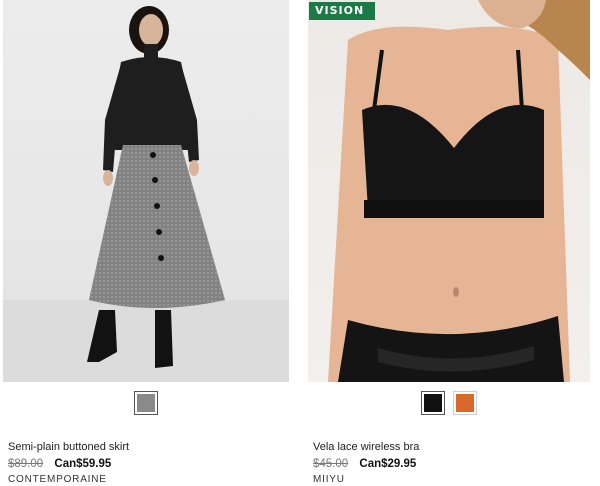 The image size is (600, 486). I want to click on swatch-black, so click(433, 403).